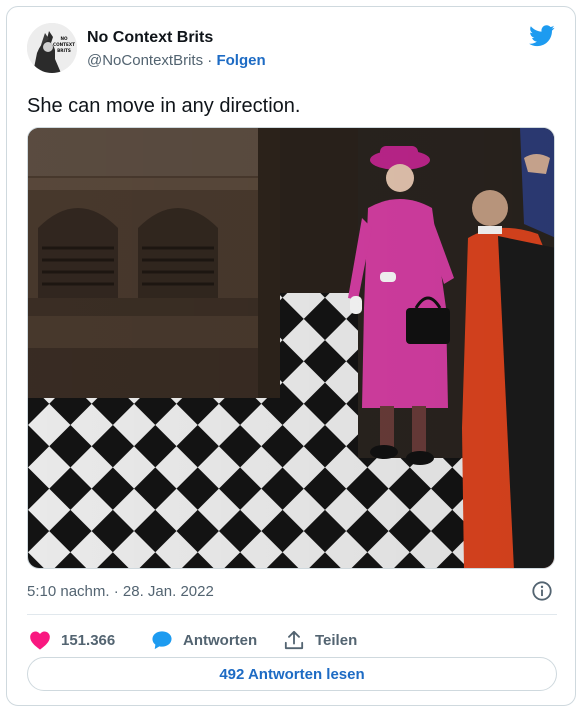 The width and height of the screenshot is (582, 711). I want to click on avatar-image: NO CONTEXT BRITS, so click(52, 48).